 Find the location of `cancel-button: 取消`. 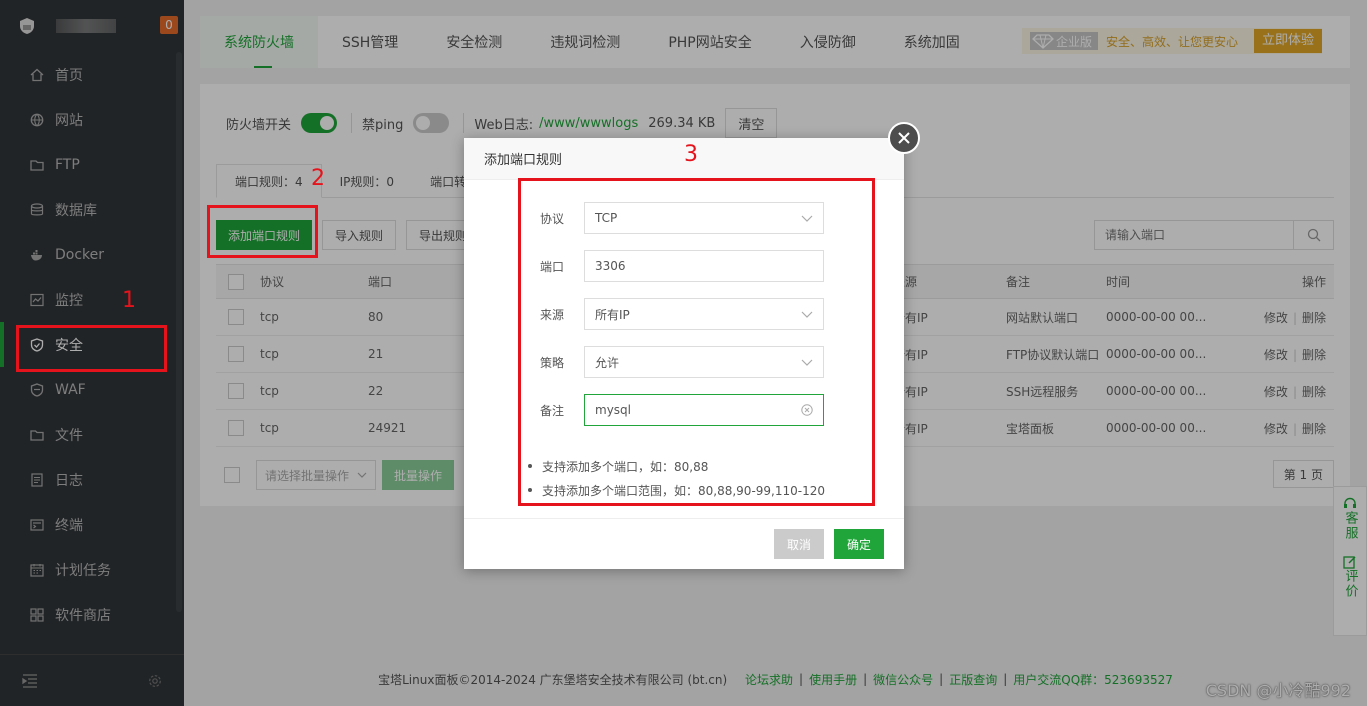

cancel-button: 取消 is located at coordinates (798, 544).